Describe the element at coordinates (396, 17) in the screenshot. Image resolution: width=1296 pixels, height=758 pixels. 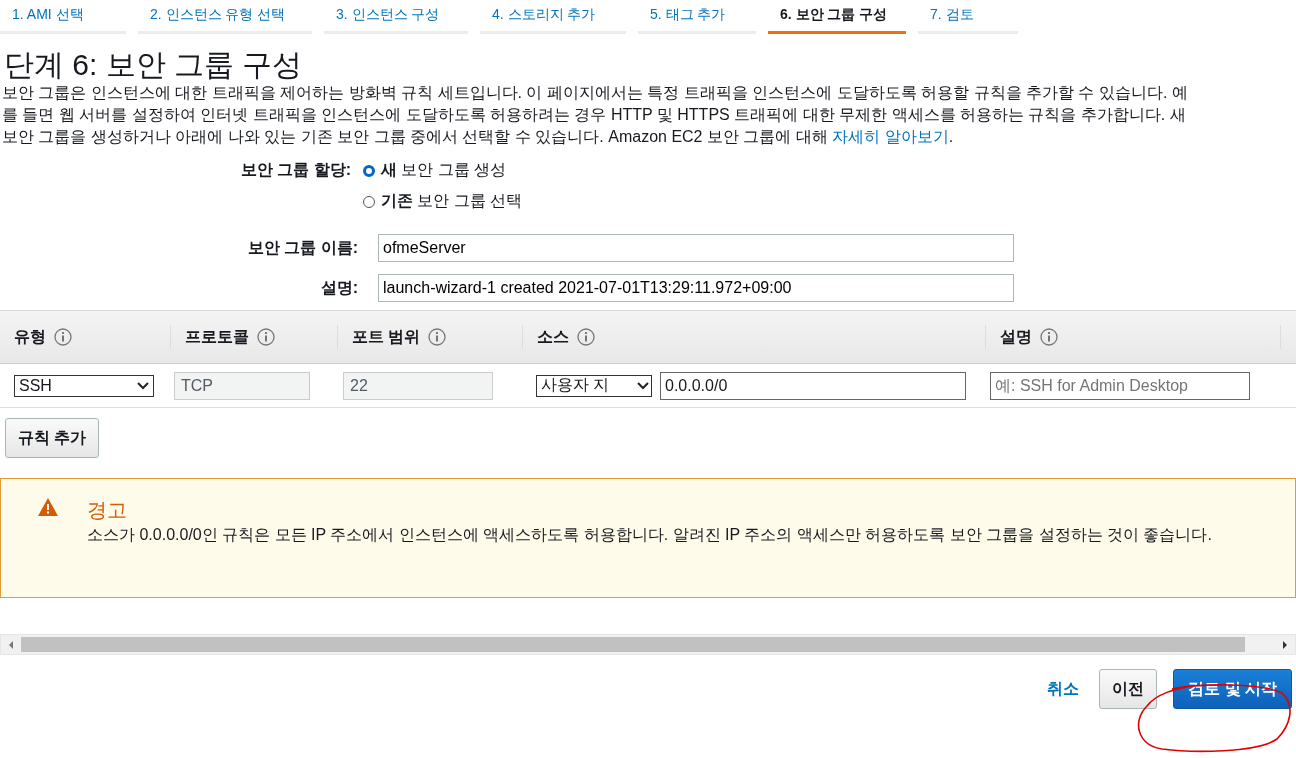
I see `wizard-step-tab: 3. 인스턴스 구성` at that location.